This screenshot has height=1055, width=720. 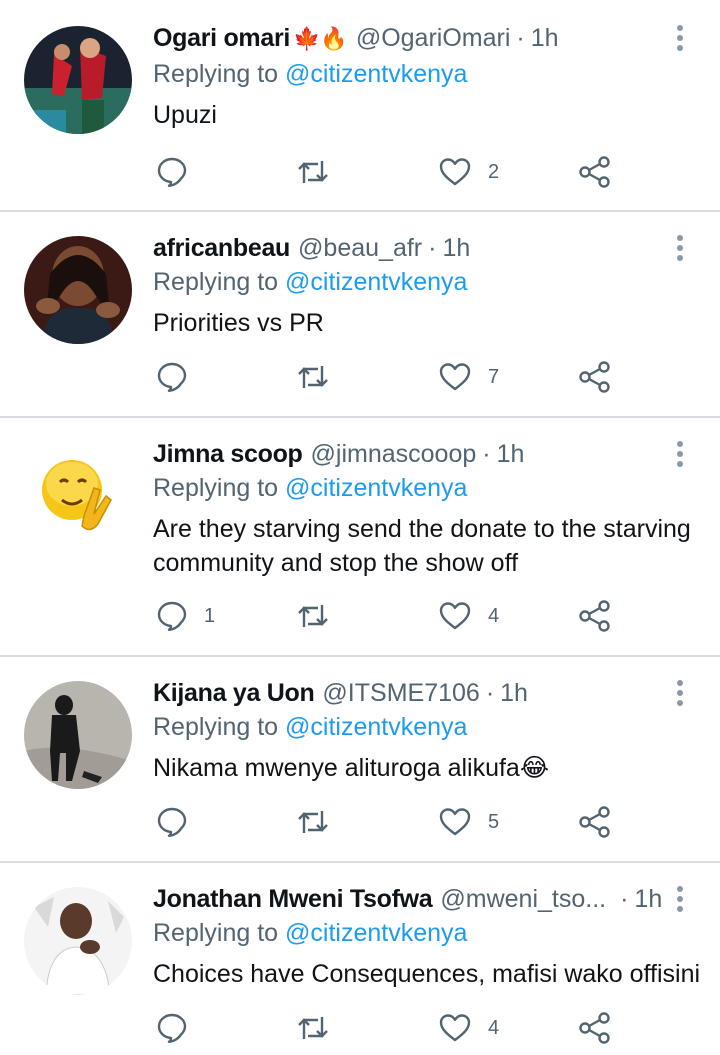 I want to click on tweet-text: Priorities vs PR, so click(x=238, y=323).